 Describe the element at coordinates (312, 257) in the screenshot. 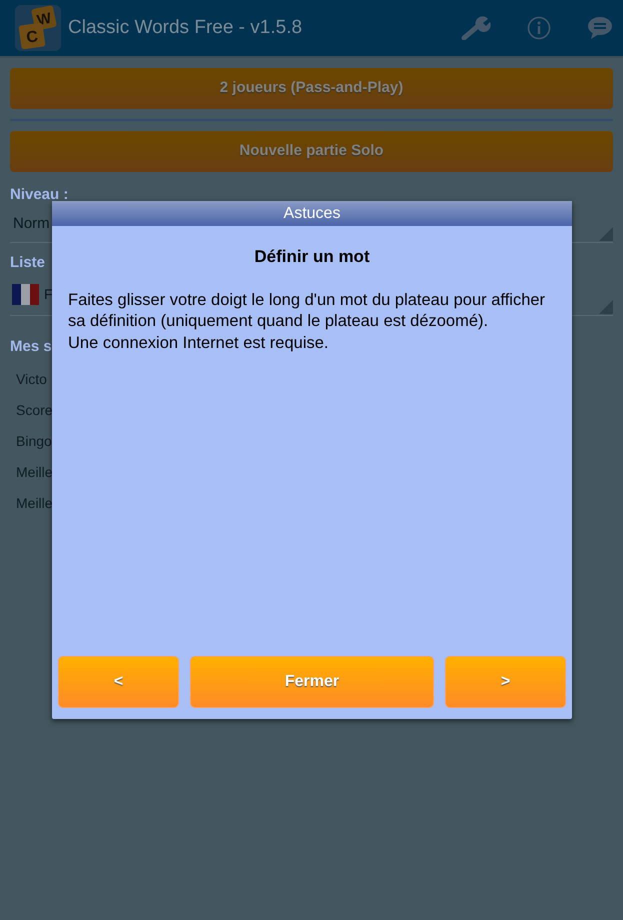

I see `dialog-heading: Définir un mot` at that location.